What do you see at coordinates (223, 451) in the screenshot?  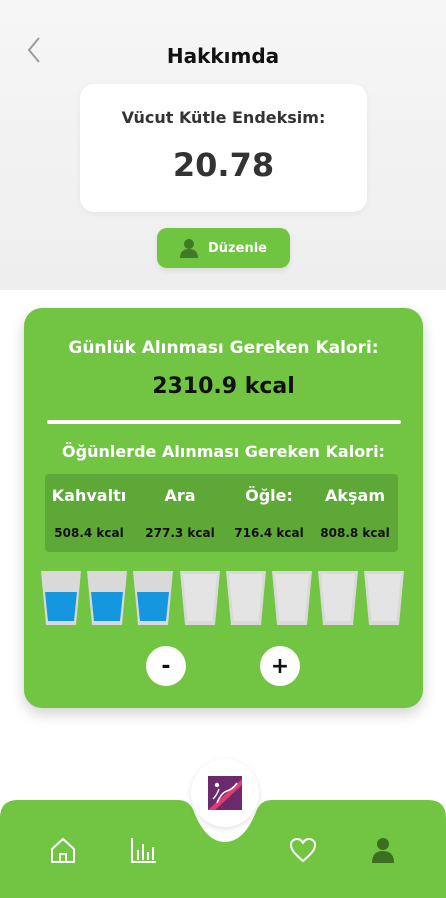 I see `meal-calorie-heading: Öğünlerde Alınması Gereken Kalori:` at bounding box center [223, 451].